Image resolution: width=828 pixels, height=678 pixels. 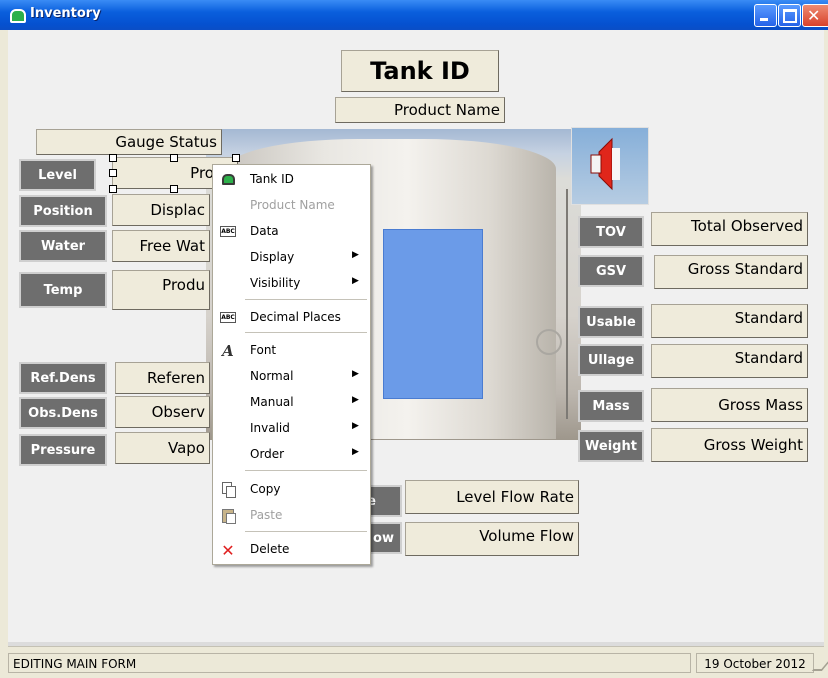 What do you see at coordinates (433, 314) in the screenshot?
I see `tank-level-indicator` at bounding box center [433, 314].